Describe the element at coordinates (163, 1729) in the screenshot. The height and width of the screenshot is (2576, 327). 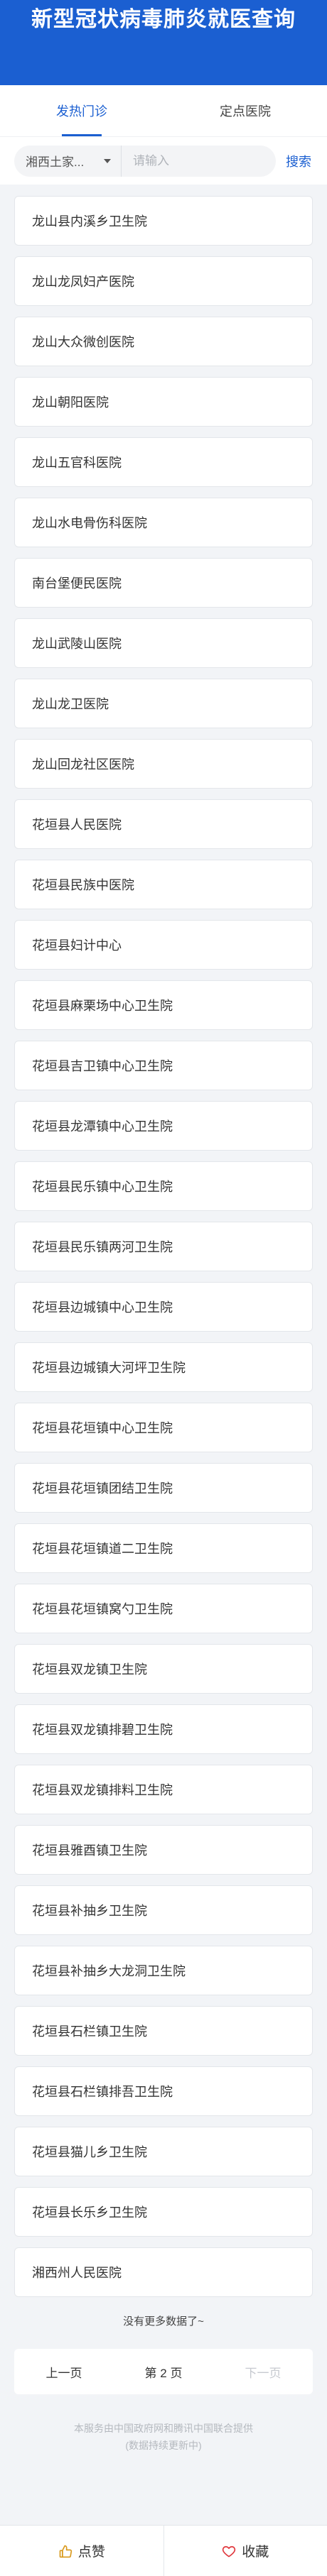
I see `hospital-list-item: 花垣县双龙镇排碧卫生院` at that location.